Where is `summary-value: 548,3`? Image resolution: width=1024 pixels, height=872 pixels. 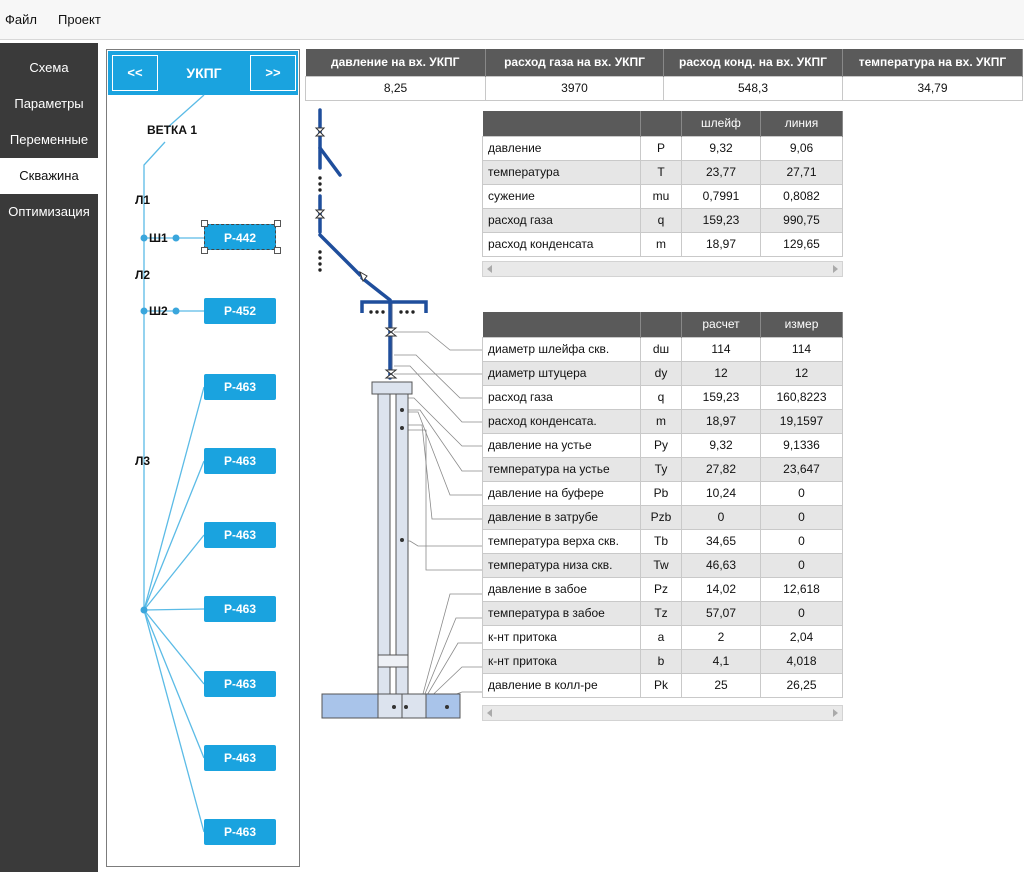
summary-value: 548,3 is located at coordinates (753, 88).